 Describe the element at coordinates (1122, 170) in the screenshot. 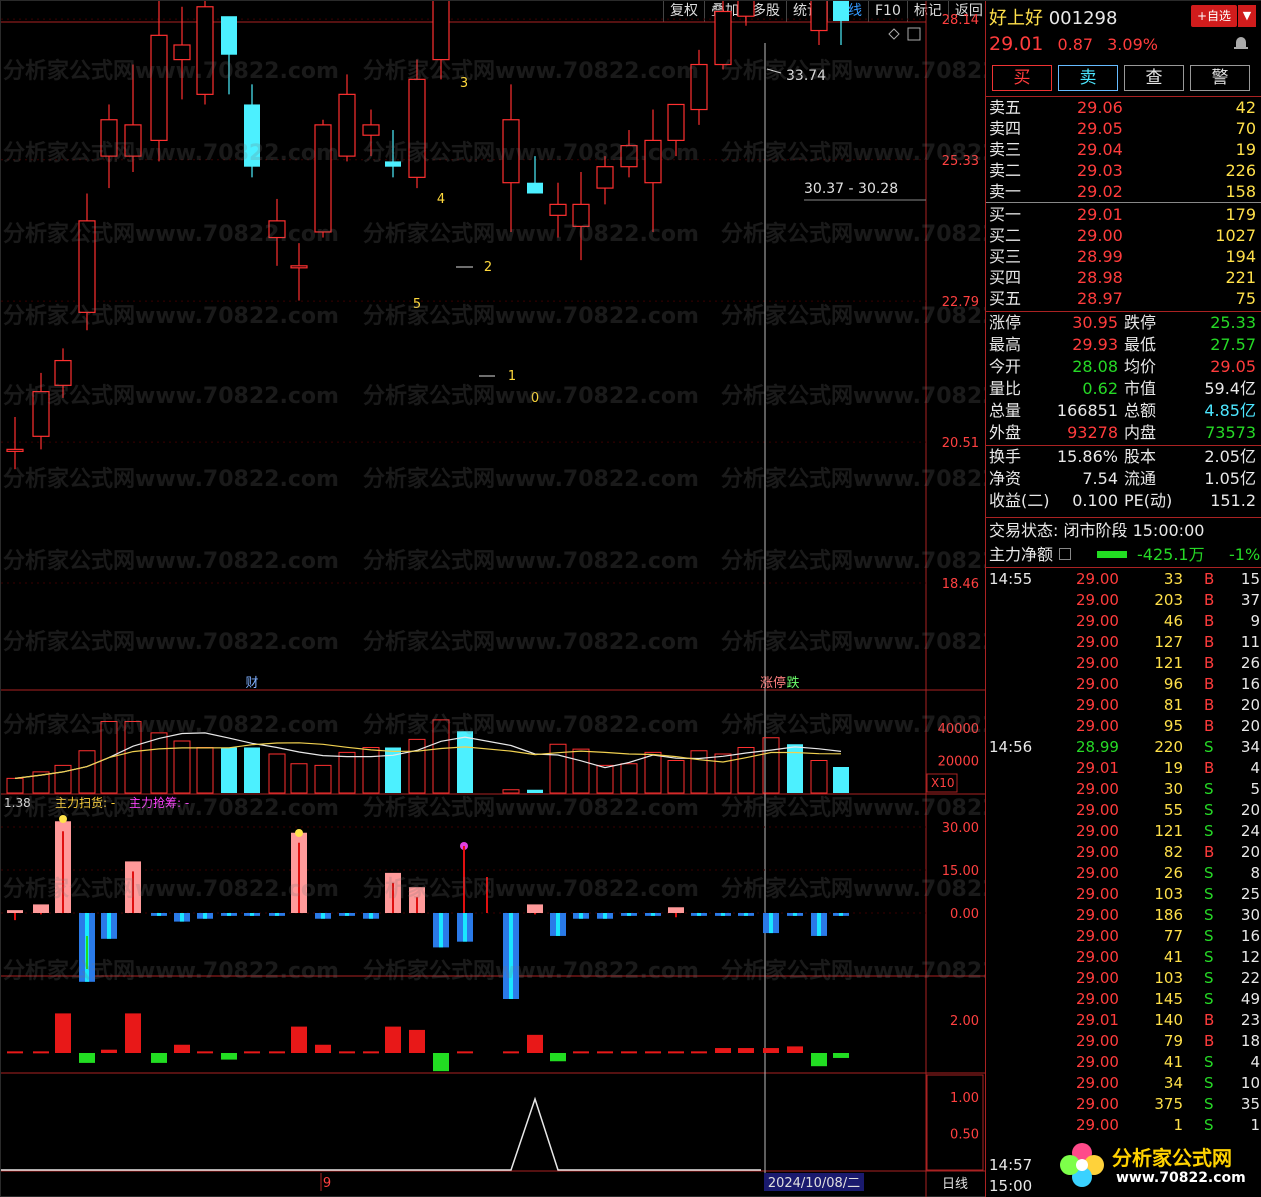

I see `ask-row: 卖二 29.03 226` at that location.